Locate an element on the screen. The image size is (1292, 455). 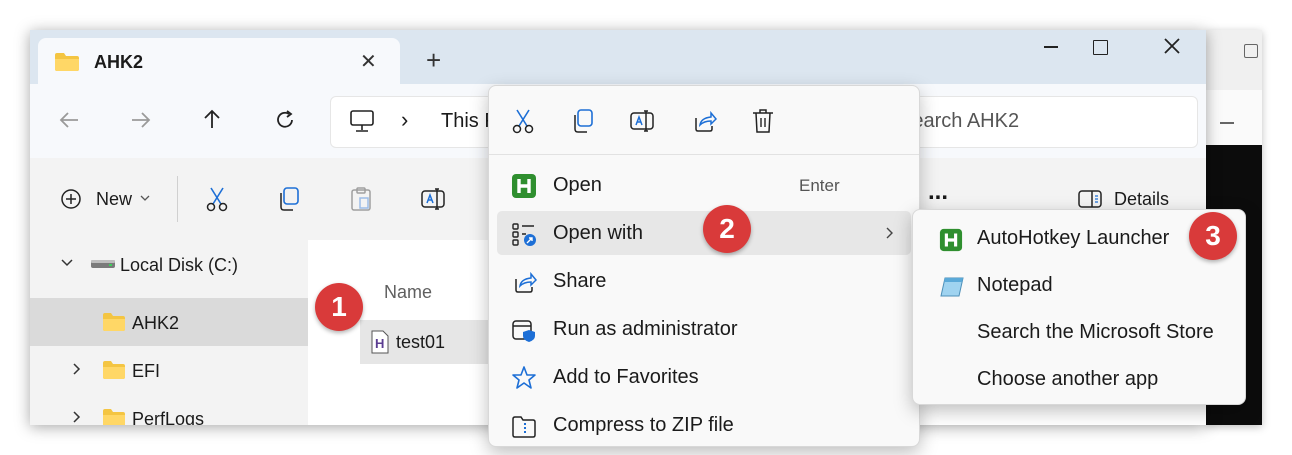
chevron-down-icon is located at coordinates (145, 198).